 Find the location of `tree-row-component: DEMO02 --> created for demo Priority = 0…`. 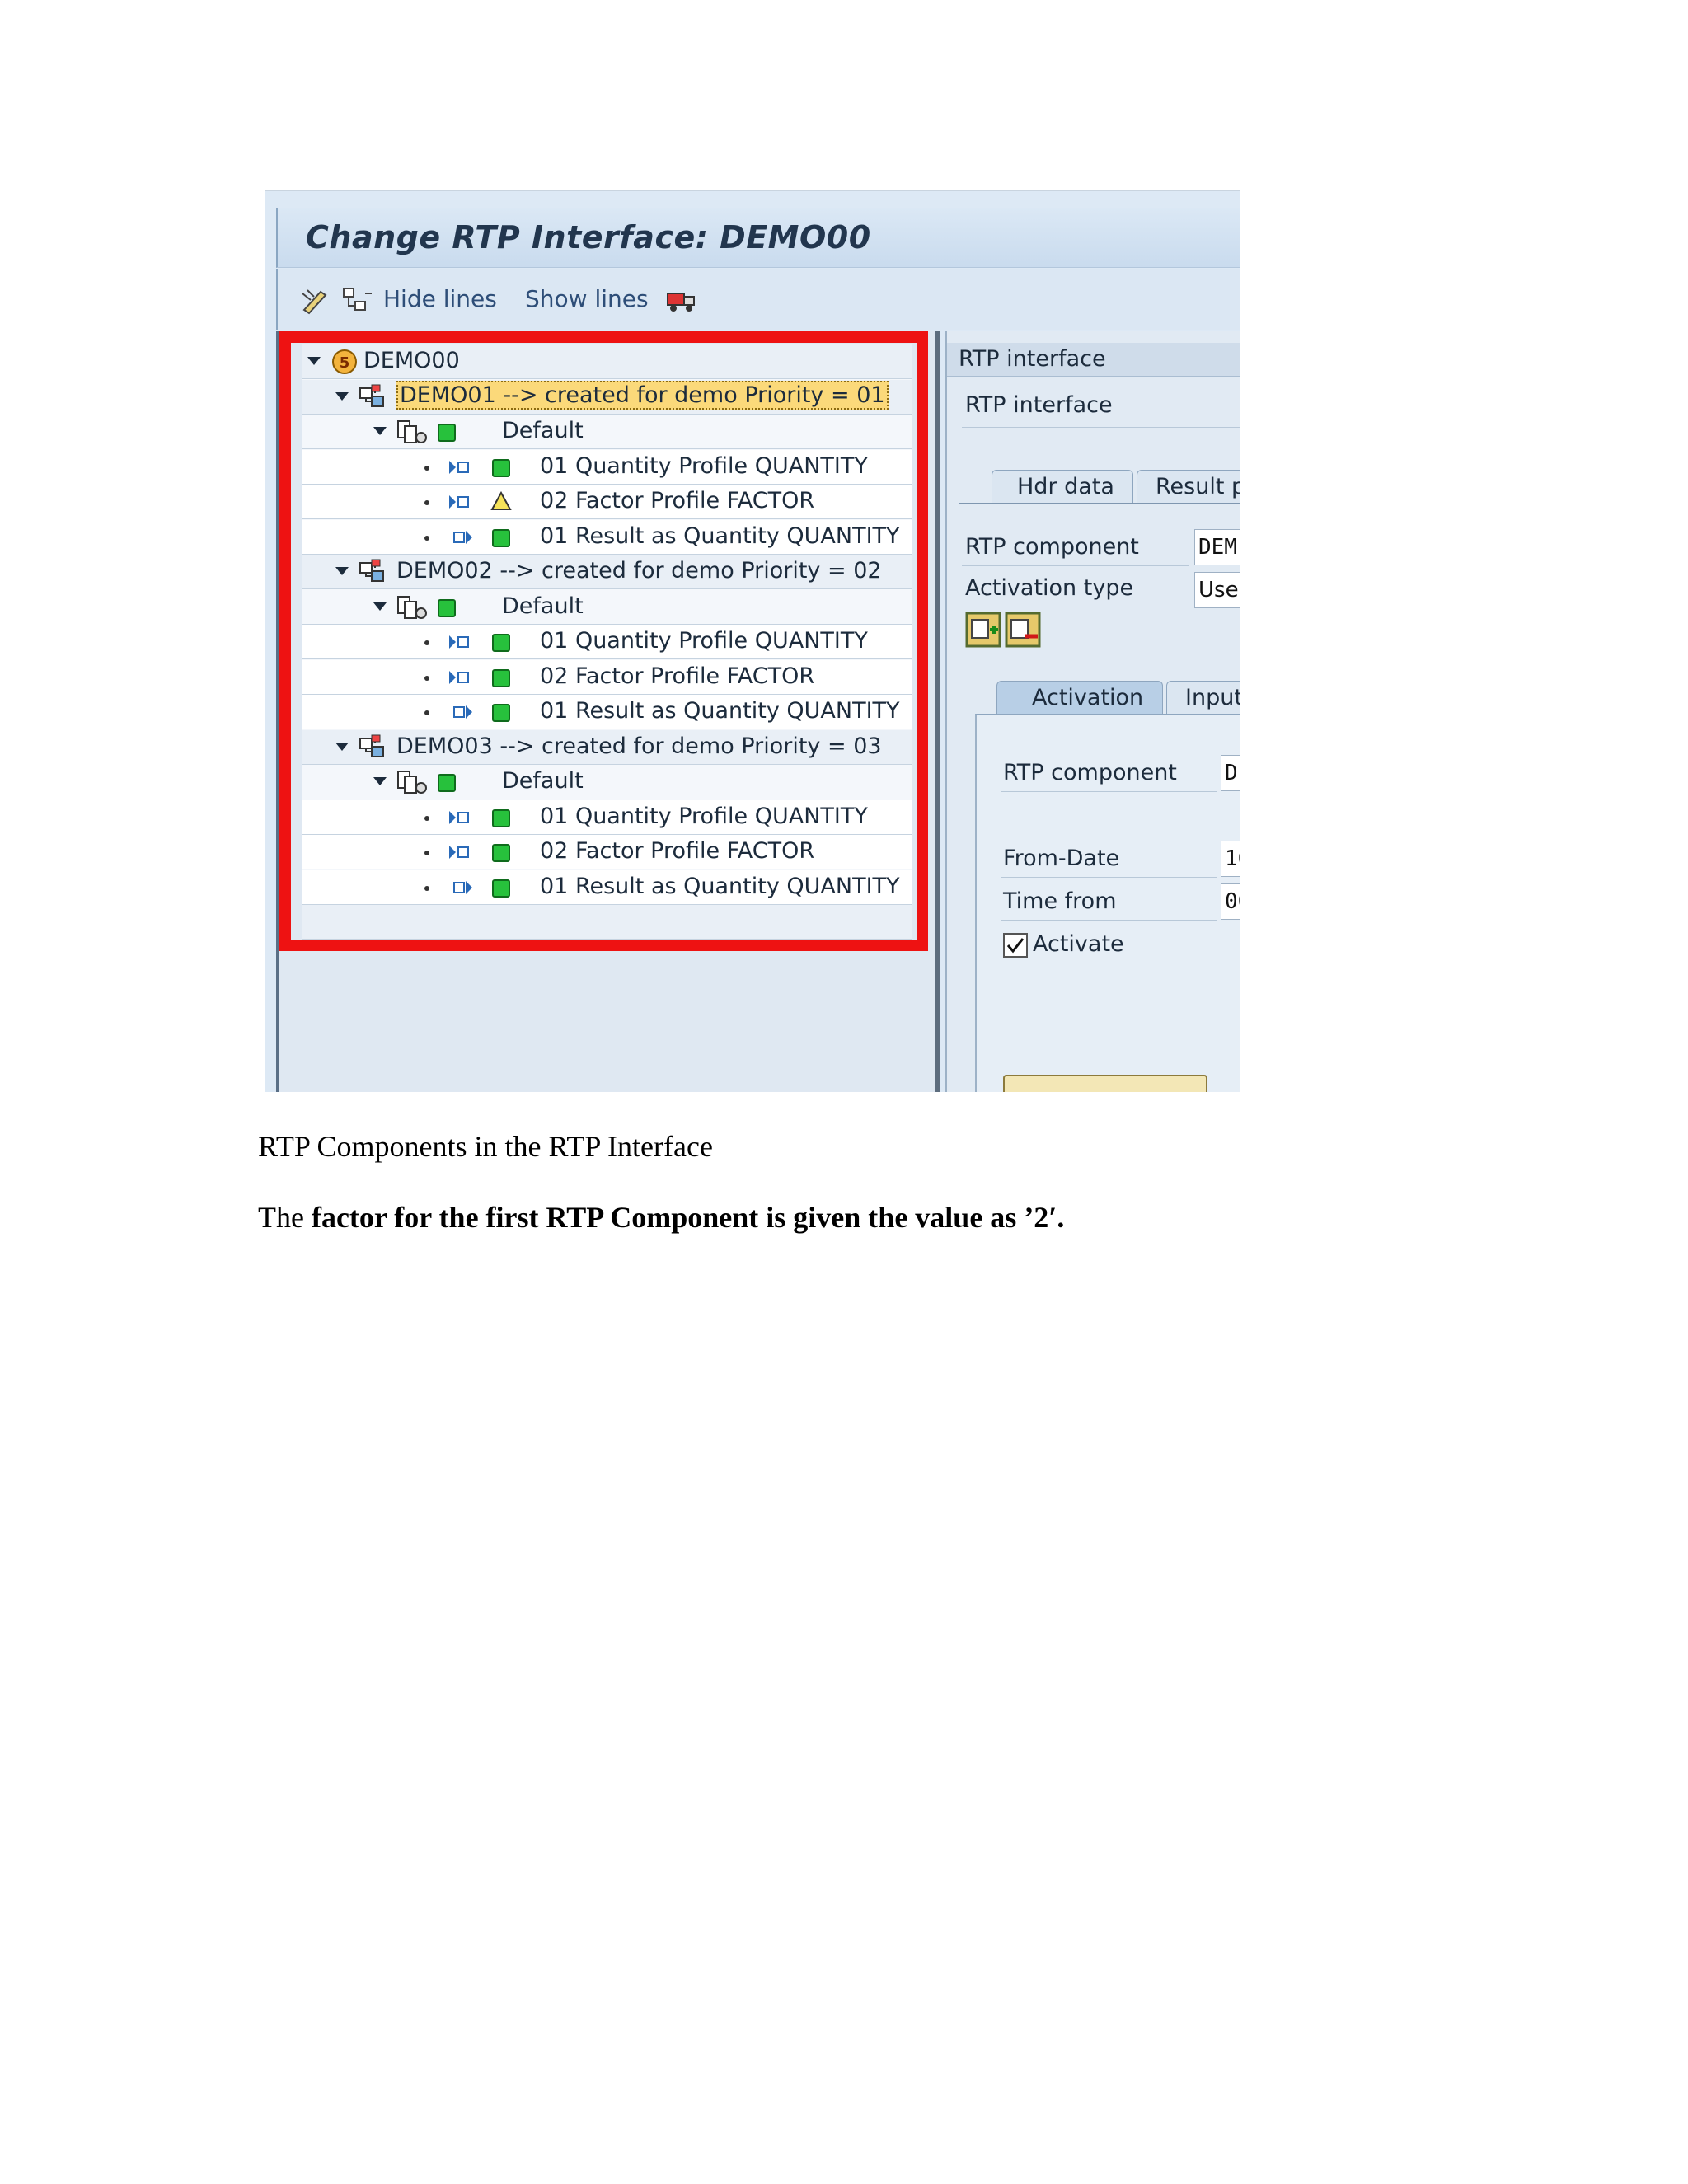

tree-row-component: DEMO02 --> created for demo Priority = 0… is located at coordinates (607, 572).